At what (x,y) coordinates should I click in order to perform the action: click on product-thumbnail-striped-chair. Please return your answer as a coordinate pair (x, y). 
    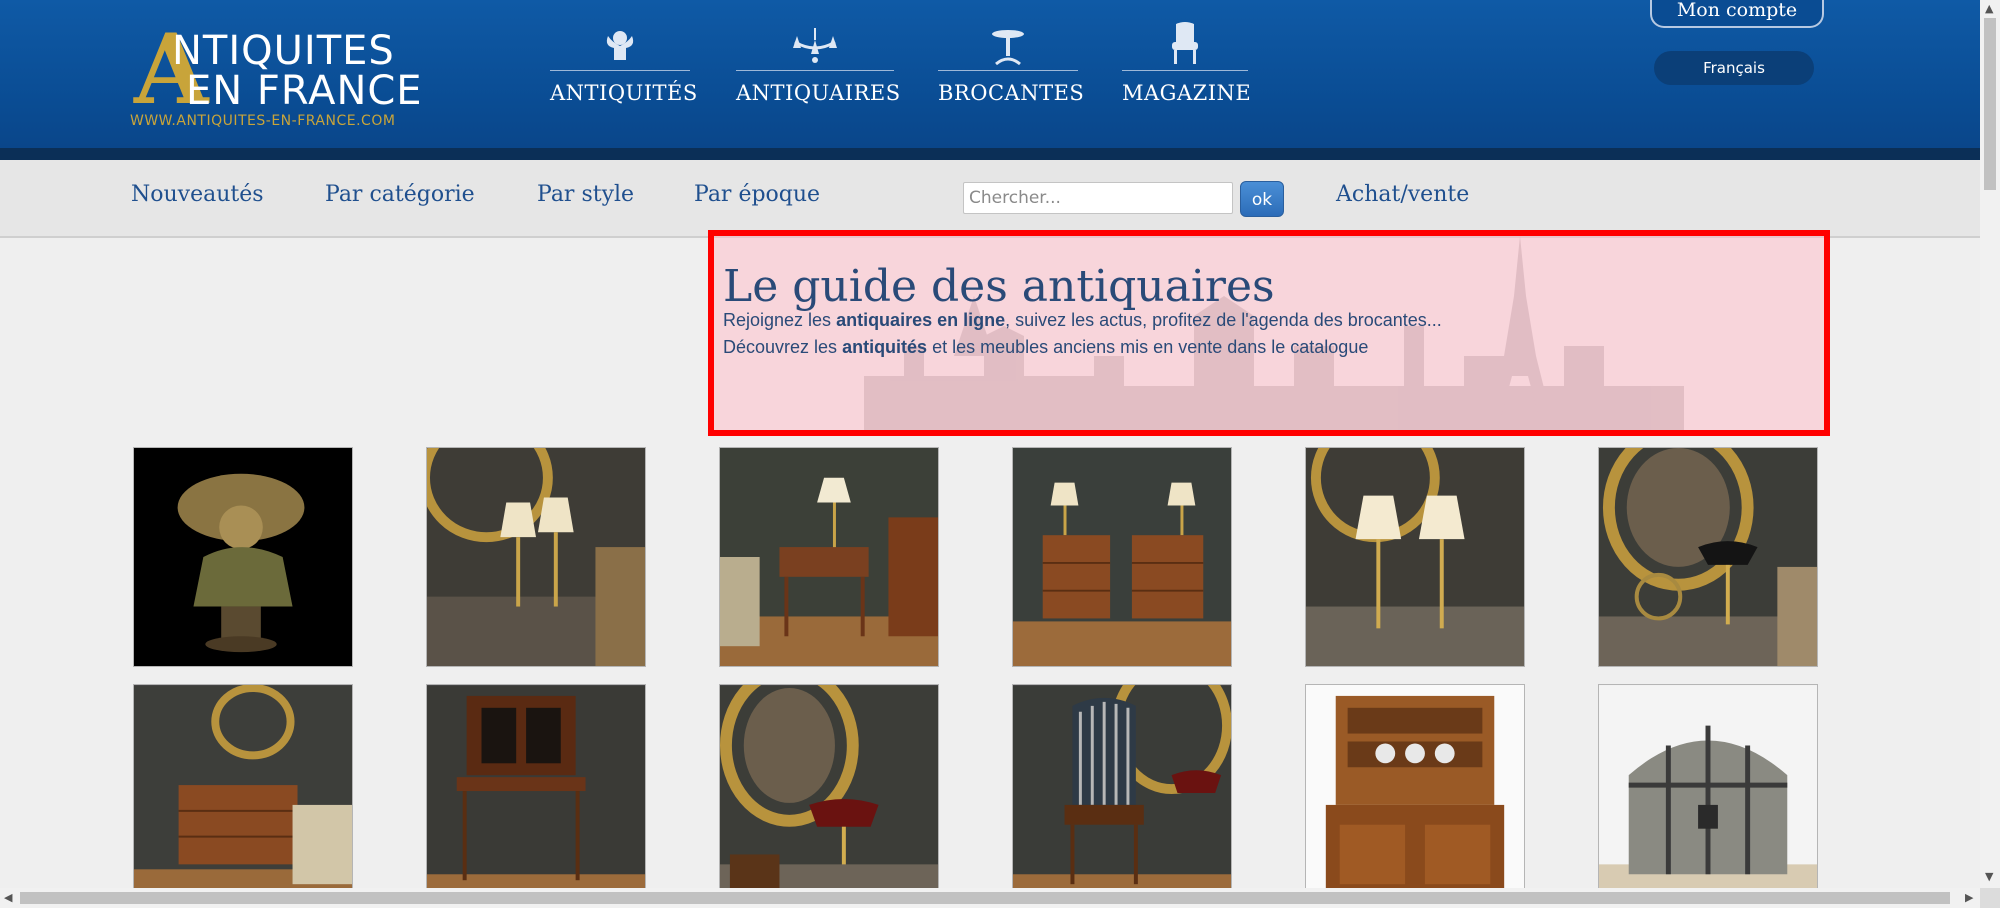
    Looking at the image, I should click on (1122, 795).